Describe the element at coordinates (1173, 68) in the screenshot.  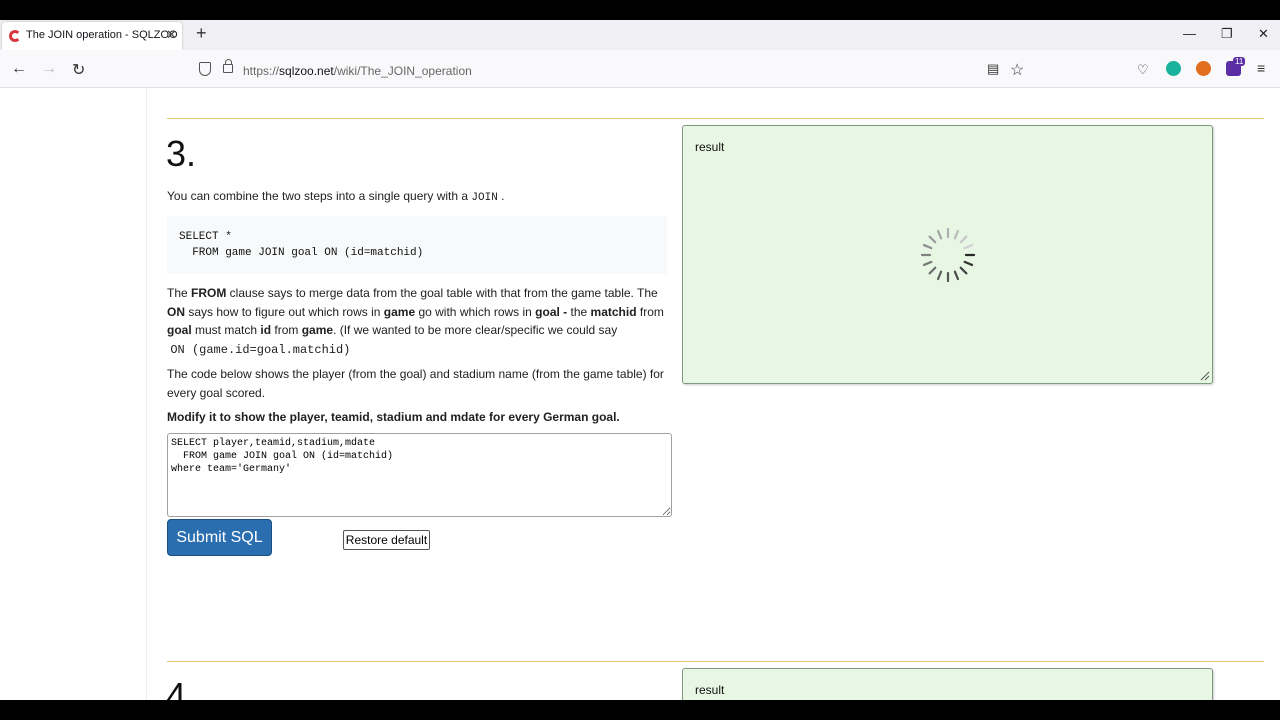
I see `extension-a-icon` at that location.